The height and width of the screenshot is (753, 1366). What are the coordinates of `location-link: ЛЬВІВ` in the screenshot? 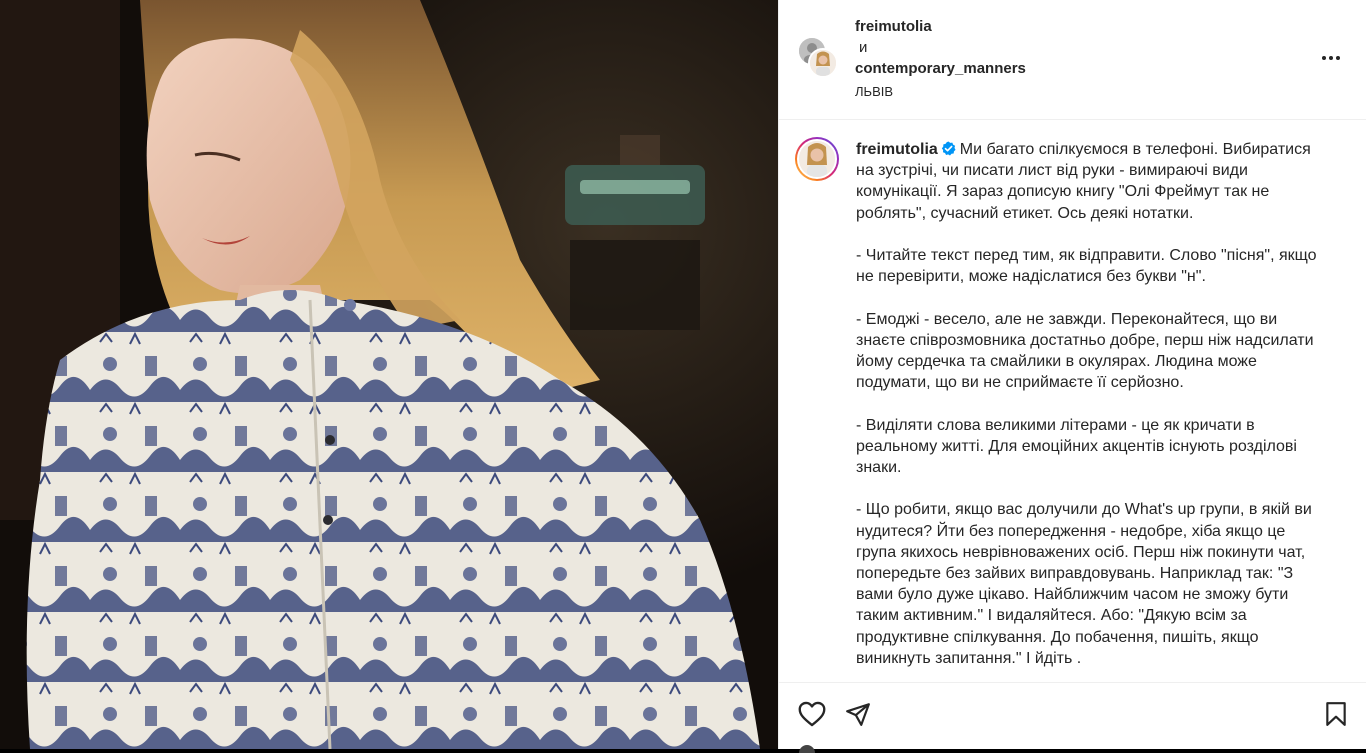 It's located at (940, 91).